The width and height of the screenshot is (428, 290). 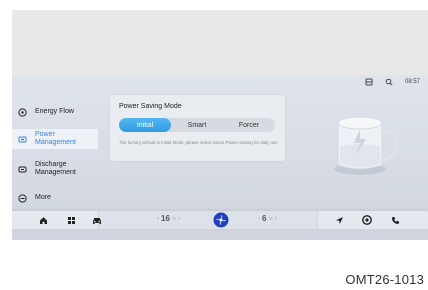 What do you see at coordinates (22, 139) in the screenshot?
I see `power-management-icon` at bounding box center [22, 139].